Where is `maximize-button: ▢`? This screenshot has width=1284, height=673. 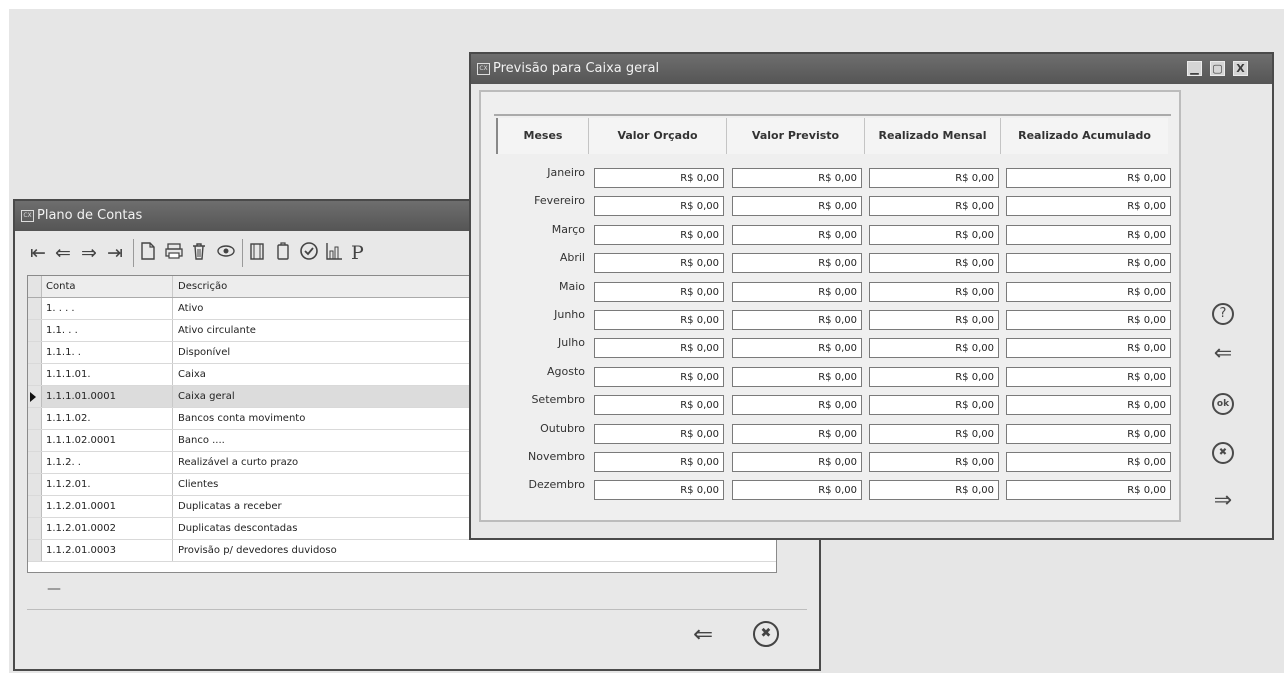
maximize-button: ▢ is located at coordinates (1217, 68).